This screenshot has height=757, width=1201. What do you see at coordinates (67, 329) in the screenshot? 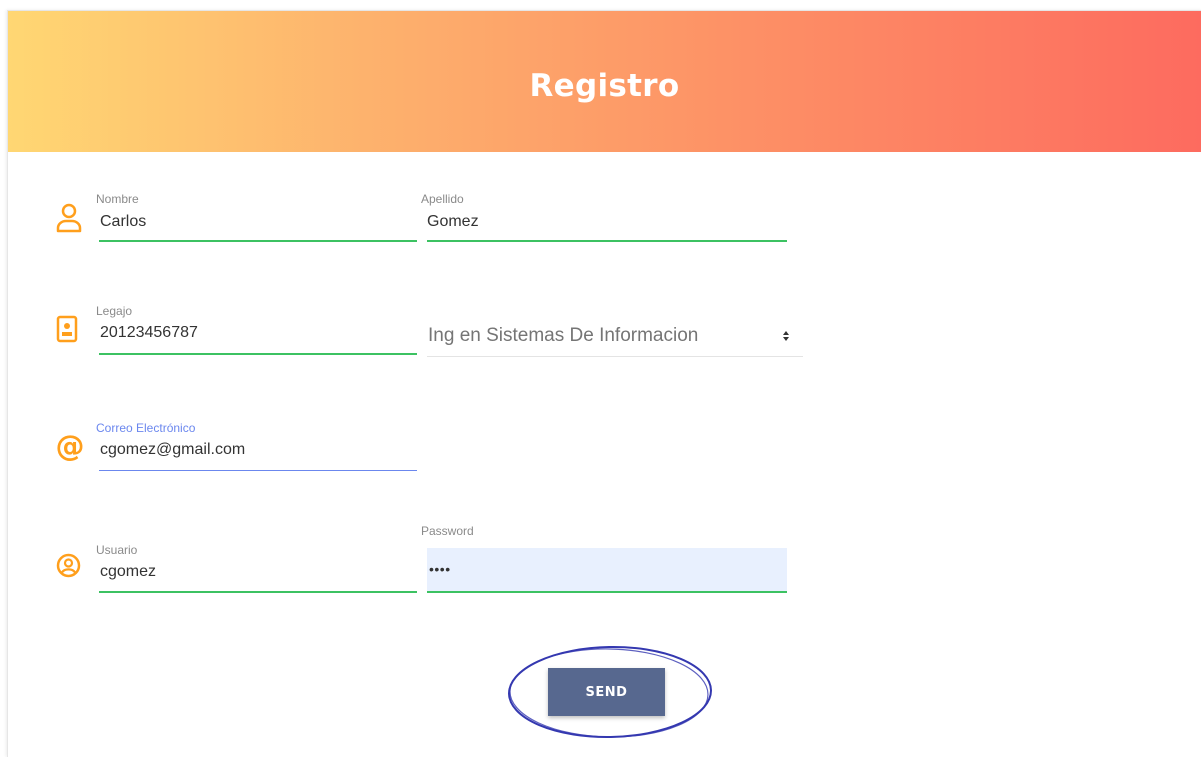
I see `id-badge-icon` at bounding box center [67, 329].